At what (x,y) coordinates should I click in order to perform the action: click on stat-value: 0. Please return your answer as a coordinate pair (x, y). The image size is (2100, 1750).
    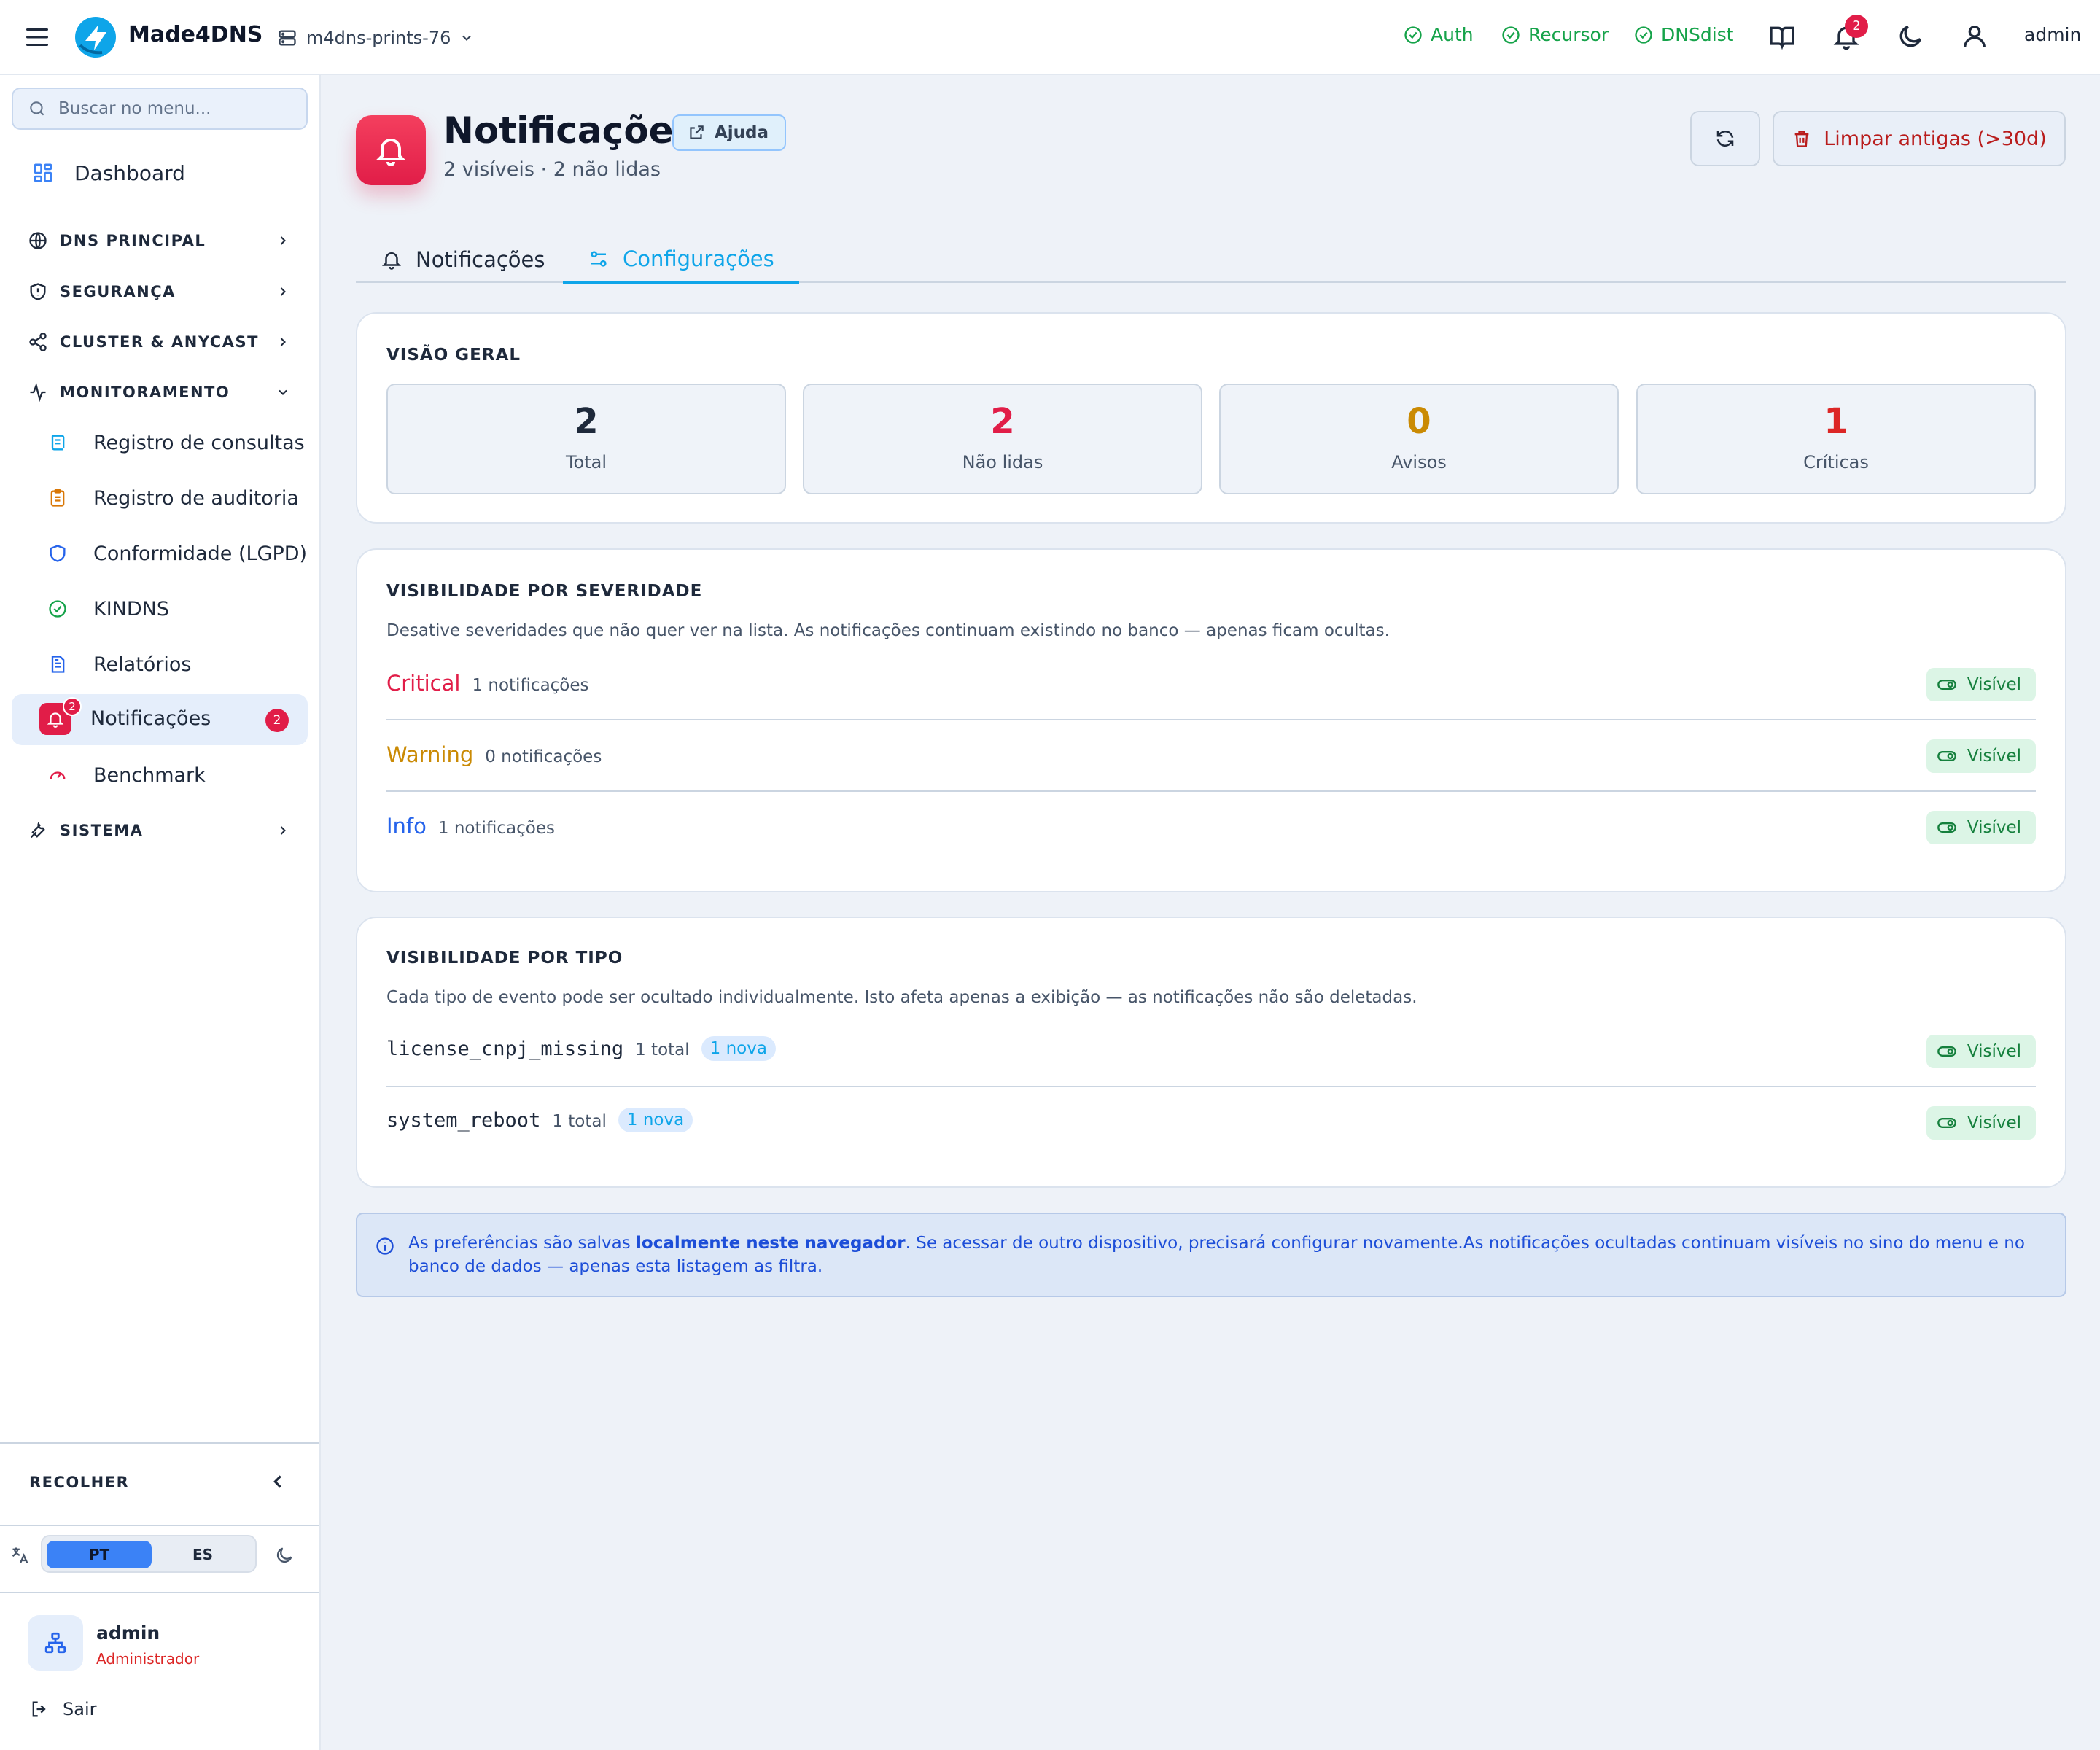
    Looking at the image, I should click on (1419, 421).